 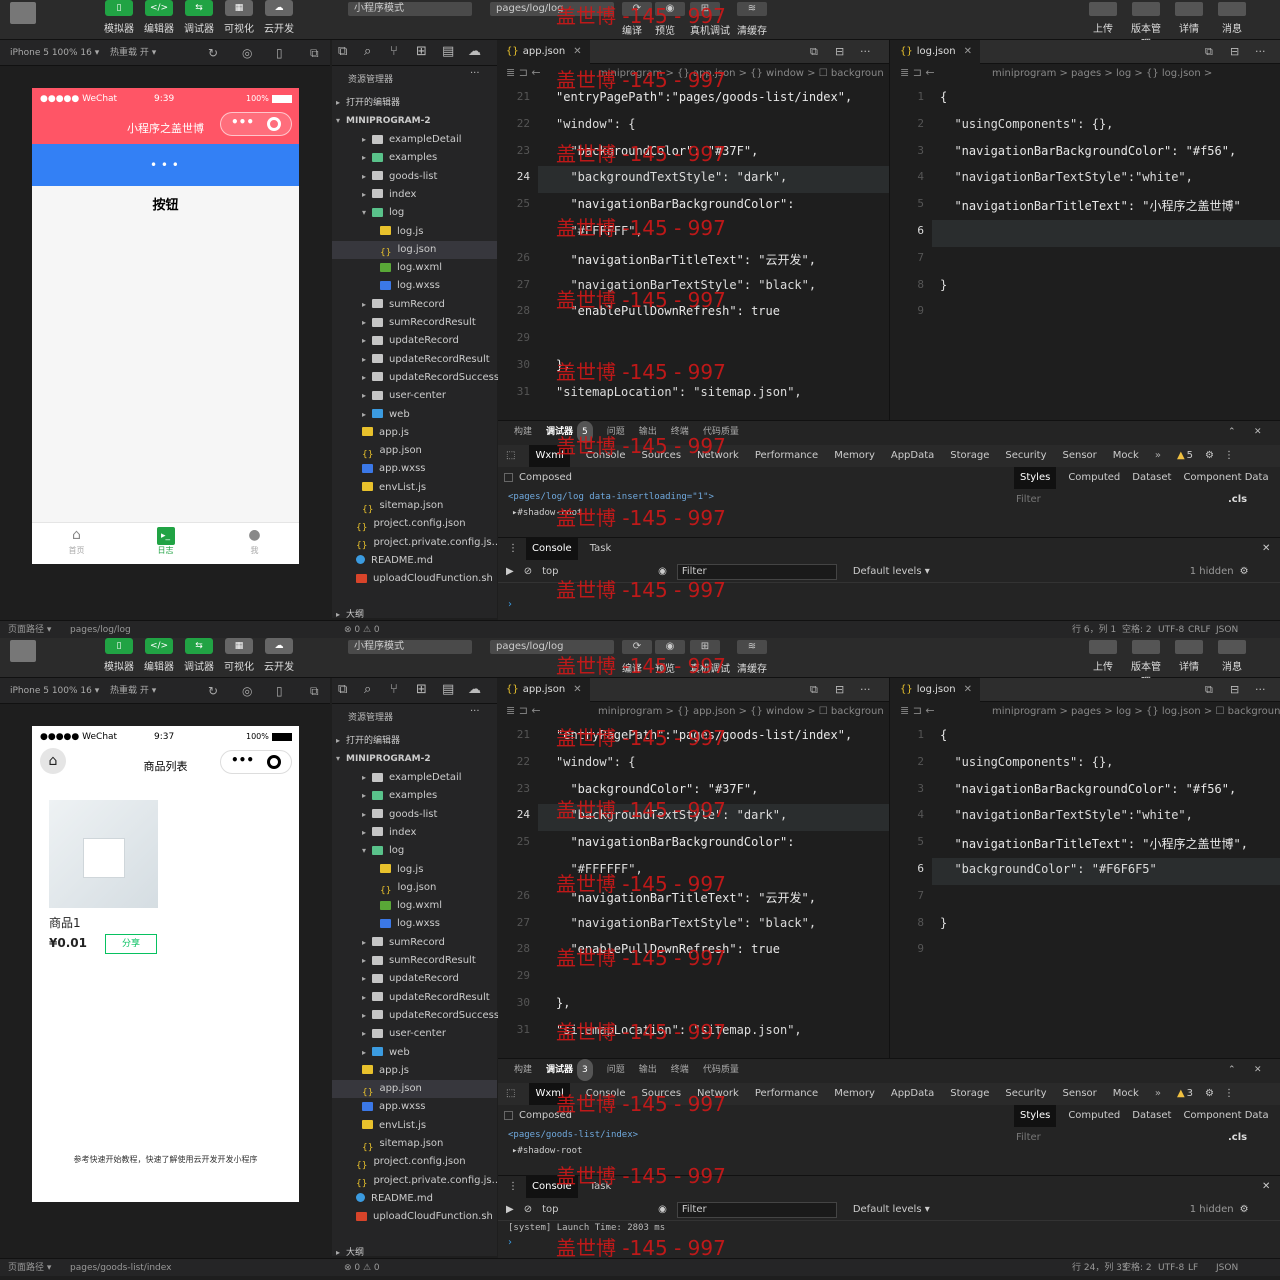 I want to click on tree-item: {} log.json, so click(x=414, y=249).